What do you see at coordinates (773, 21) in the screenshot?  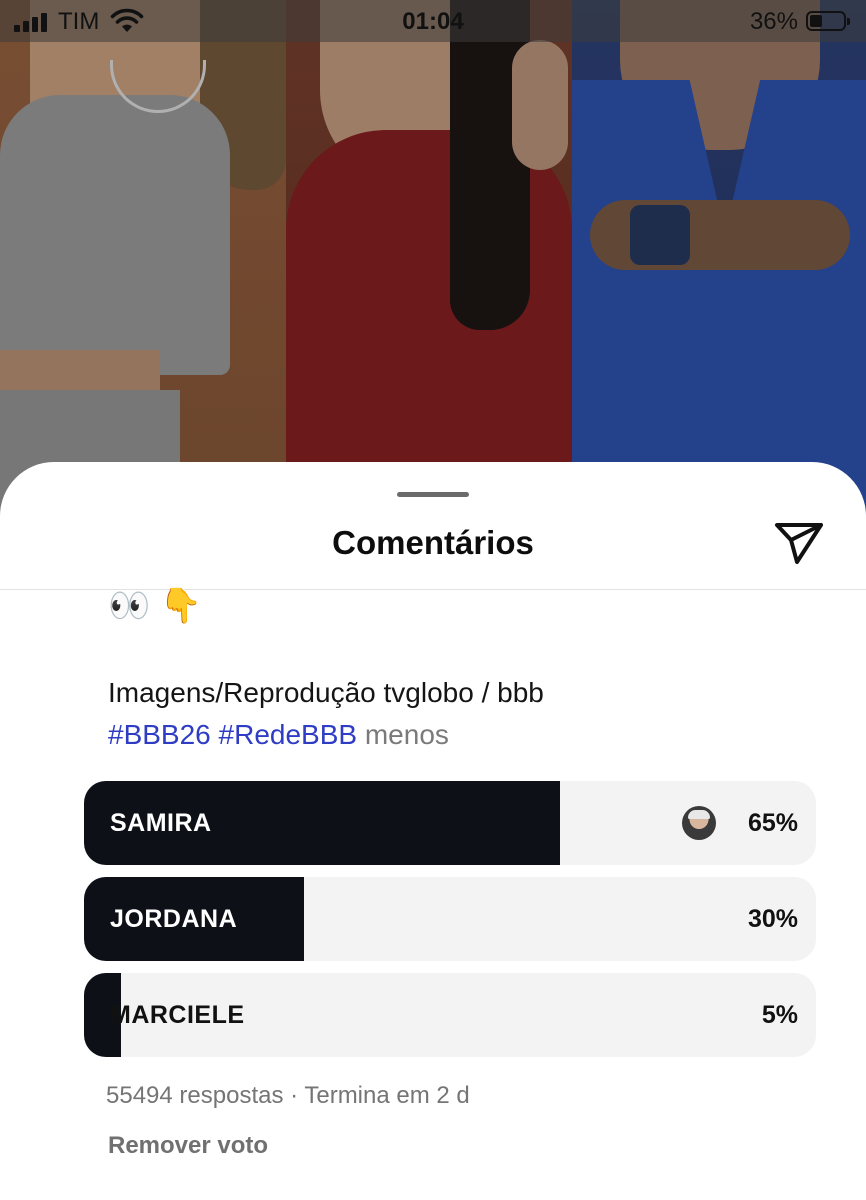 I see `battery-percent: 36%` at bounding box center [773, 21].